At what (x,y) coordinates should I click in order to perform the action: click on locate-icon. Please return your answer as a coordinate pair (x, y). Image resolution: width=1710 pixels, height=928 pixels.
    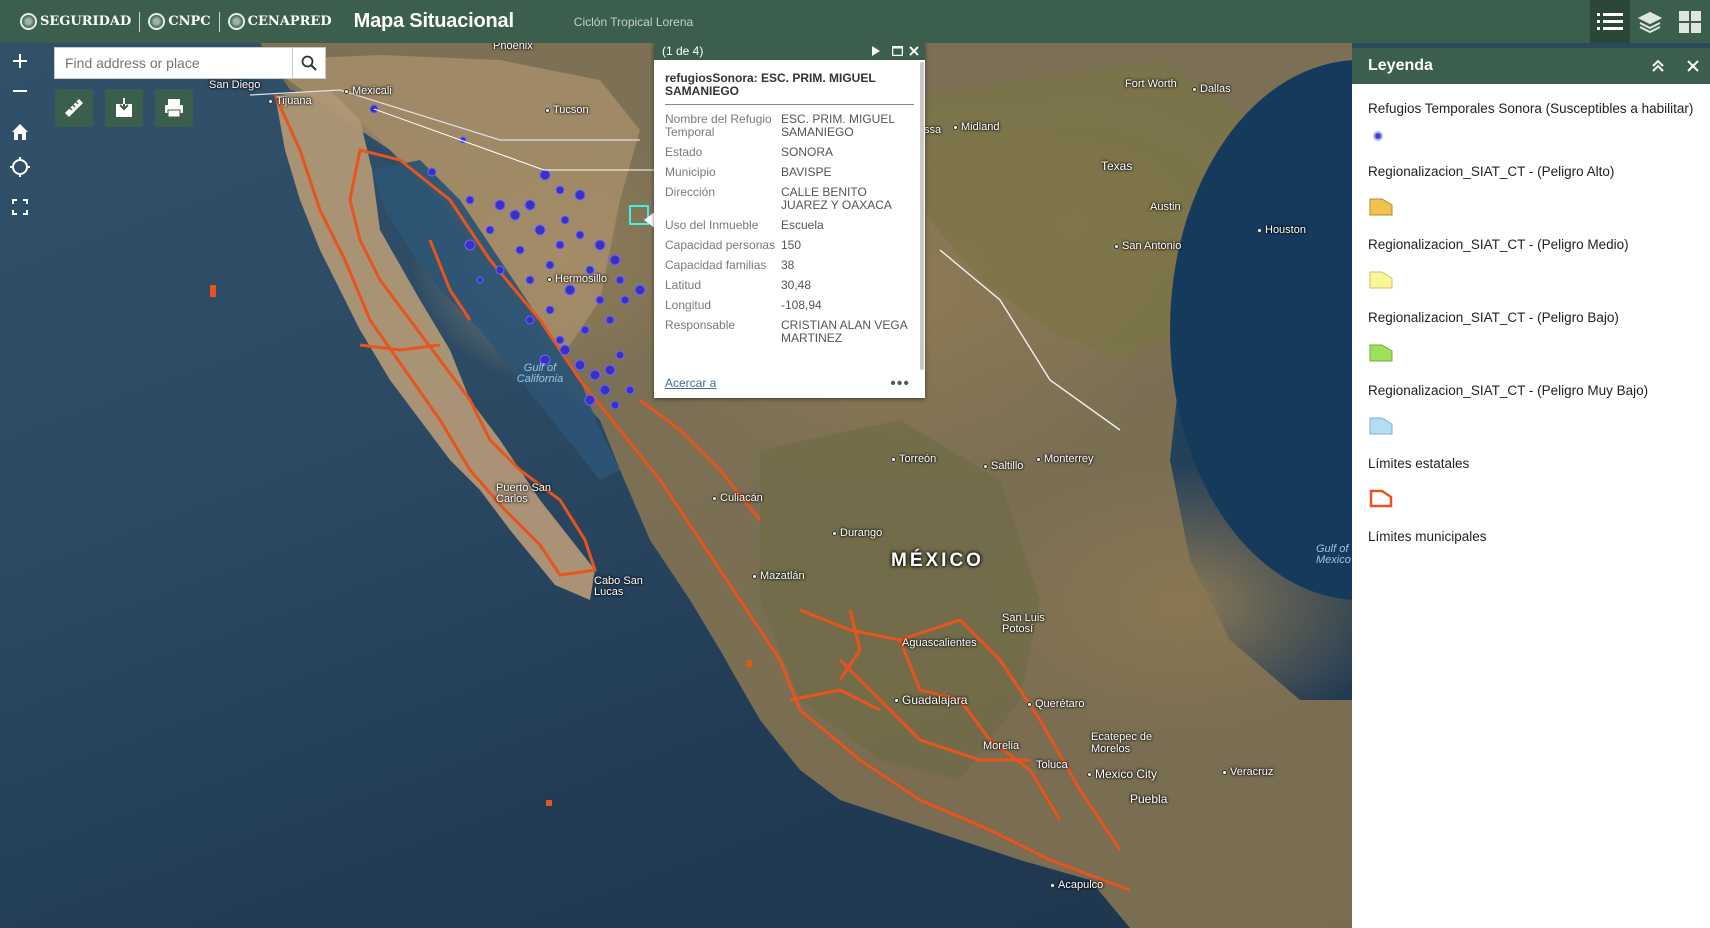
    Looking at the image, I should click on (20, 167).